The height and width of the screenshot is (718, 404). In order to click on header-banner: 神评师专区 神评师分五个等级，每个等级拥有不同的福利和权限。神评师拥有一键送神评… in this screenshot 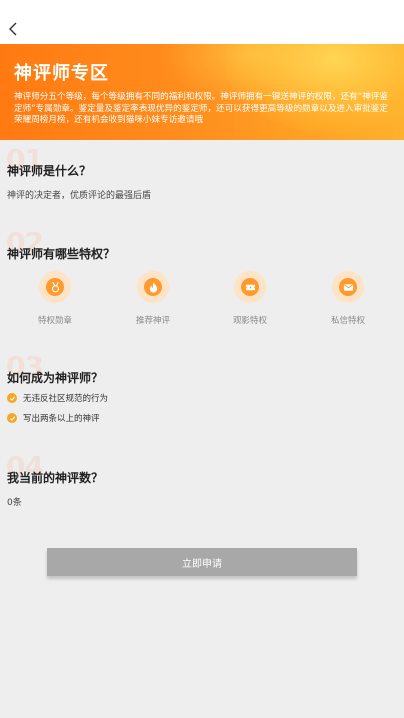, I will do `click(202, 92)`.